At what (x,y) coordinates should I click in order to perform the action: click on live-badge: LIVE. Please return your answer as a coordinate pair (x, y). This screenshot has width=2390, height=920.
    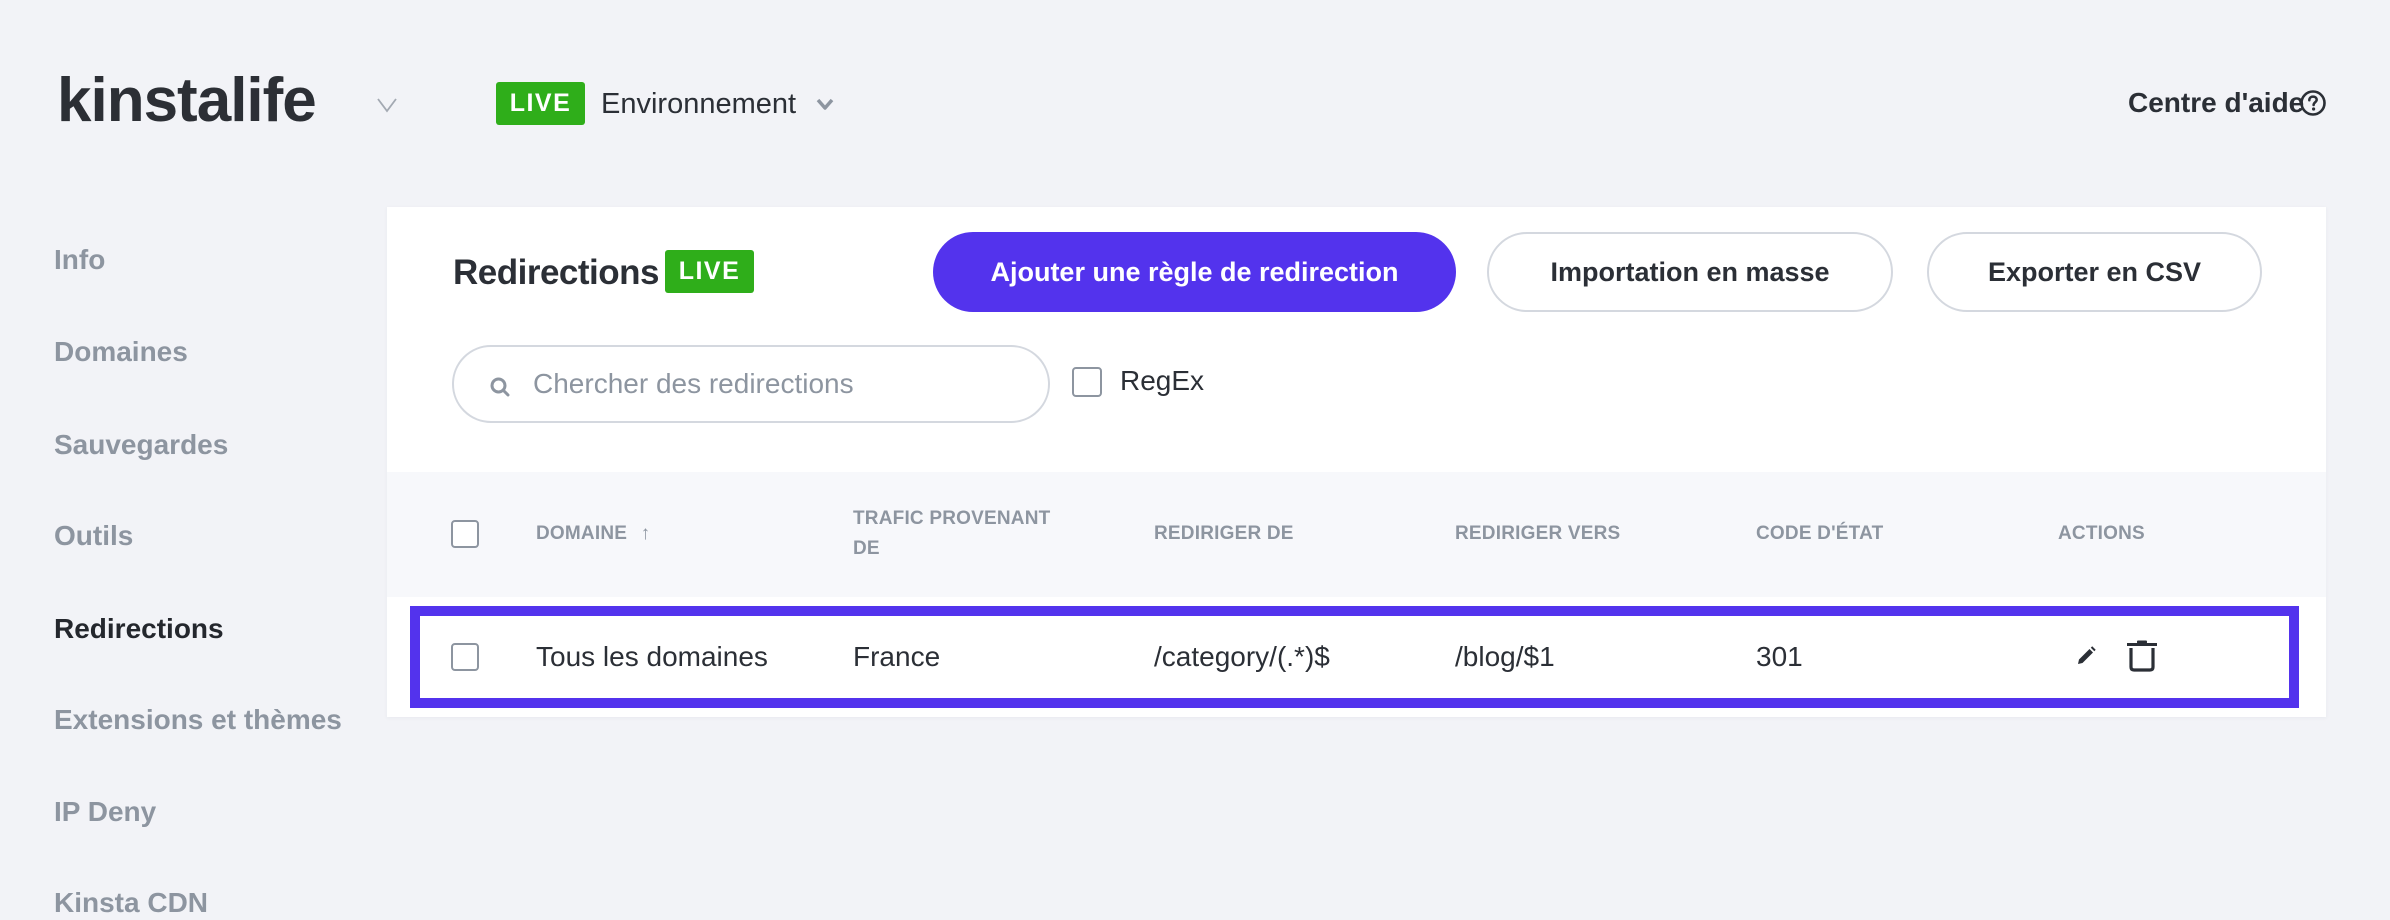
    Looking at the image, I should click on (709, 271).